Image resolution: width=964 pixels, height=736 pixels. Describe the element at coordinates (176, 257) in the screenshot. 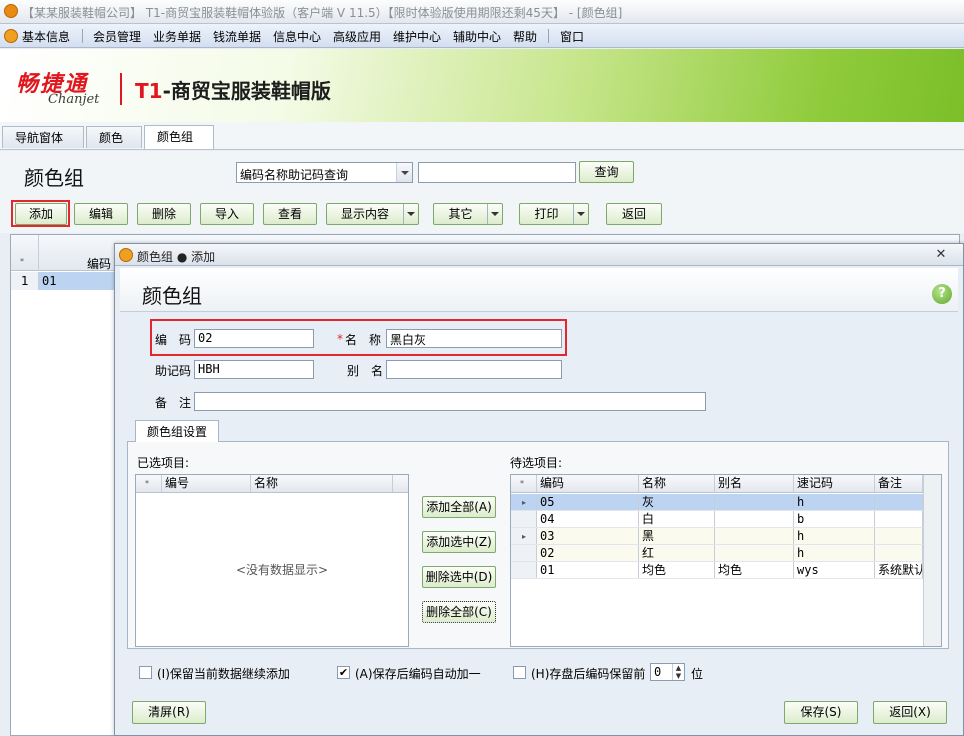

I see `dialog-title: 颜色组 ● 添加` at that location.